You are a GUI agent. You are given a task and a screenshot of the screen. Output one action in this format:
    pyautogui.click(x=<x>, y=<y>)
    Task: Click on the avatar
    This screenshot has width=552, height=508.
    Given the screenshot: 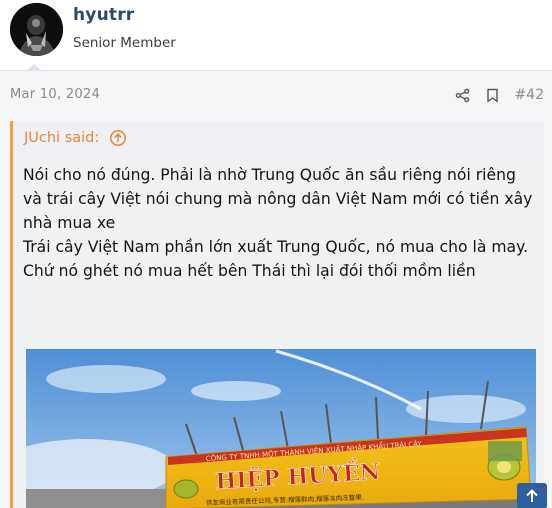 What is the action you would take?
    pyautogui.click(x=36, y=29)
    